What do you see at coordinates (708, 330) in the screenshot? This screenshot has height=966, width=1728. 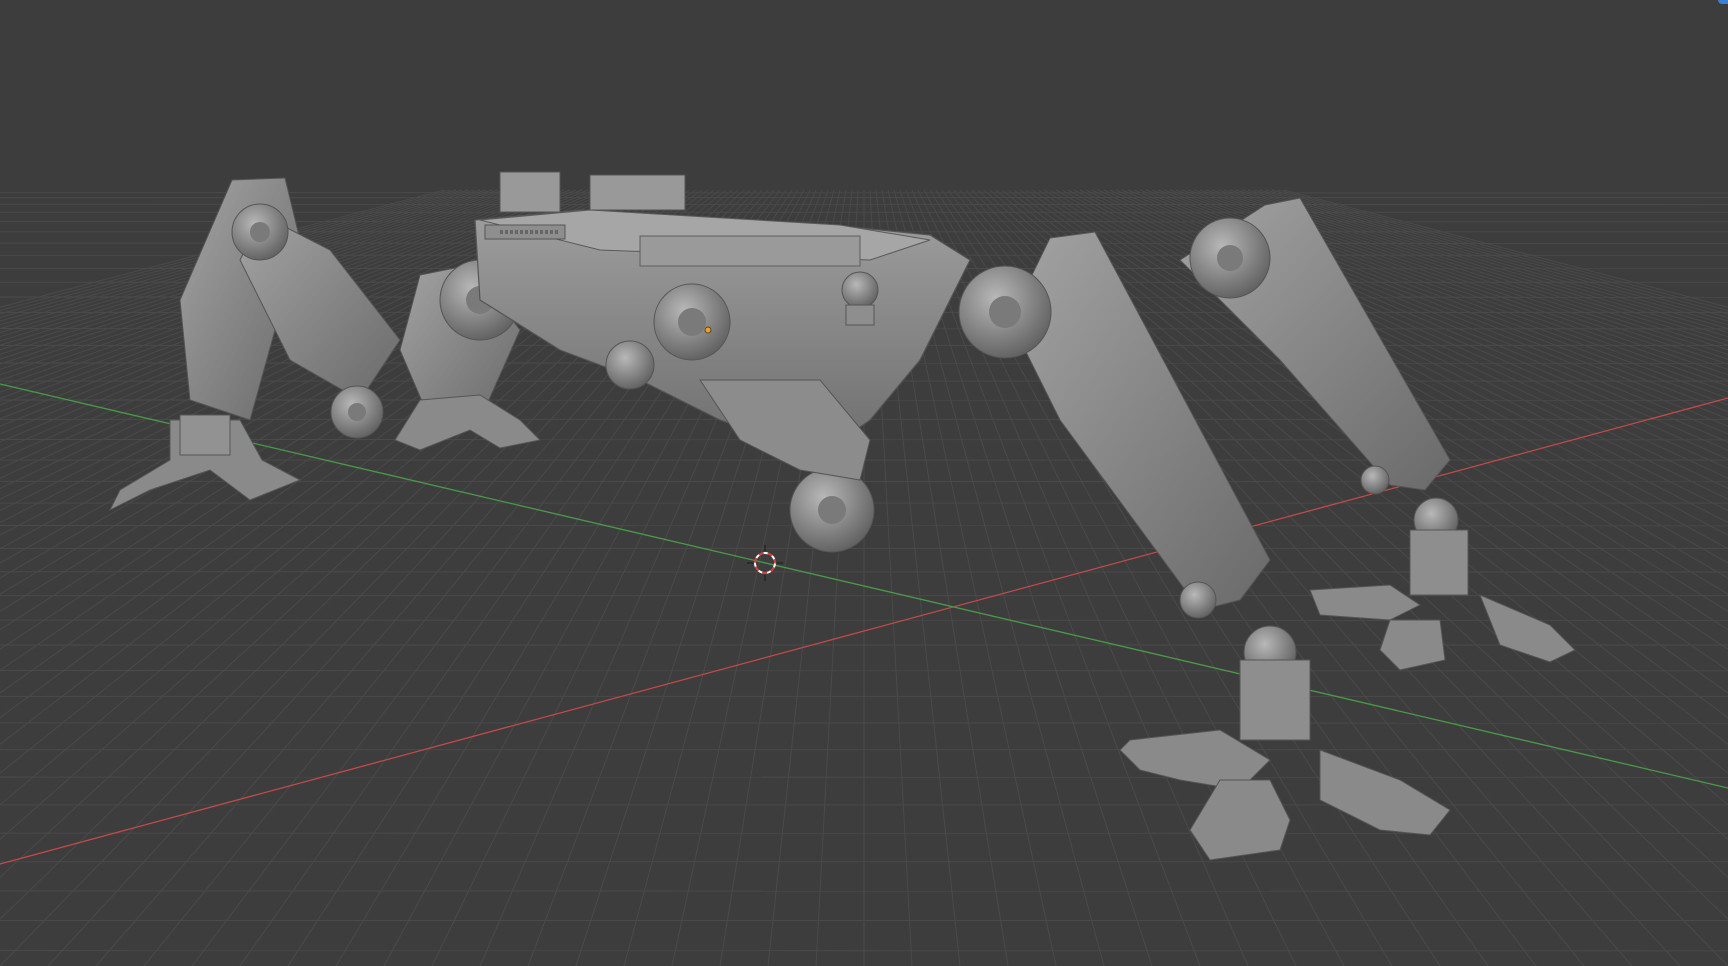 I see `object-origin-icon` at bounding box center [708, 330].